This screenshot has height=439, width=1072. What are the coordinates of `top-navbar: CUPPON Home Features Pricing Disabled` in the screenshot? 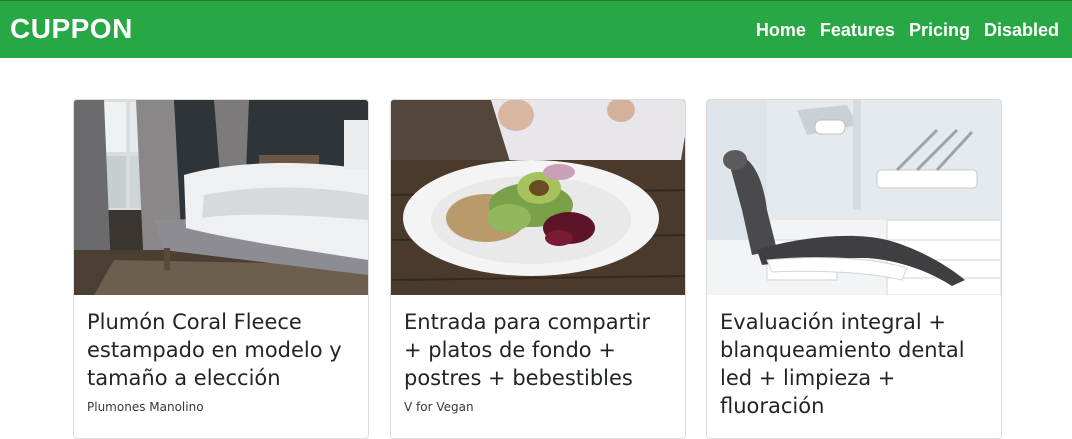 It's located at (536, 29).